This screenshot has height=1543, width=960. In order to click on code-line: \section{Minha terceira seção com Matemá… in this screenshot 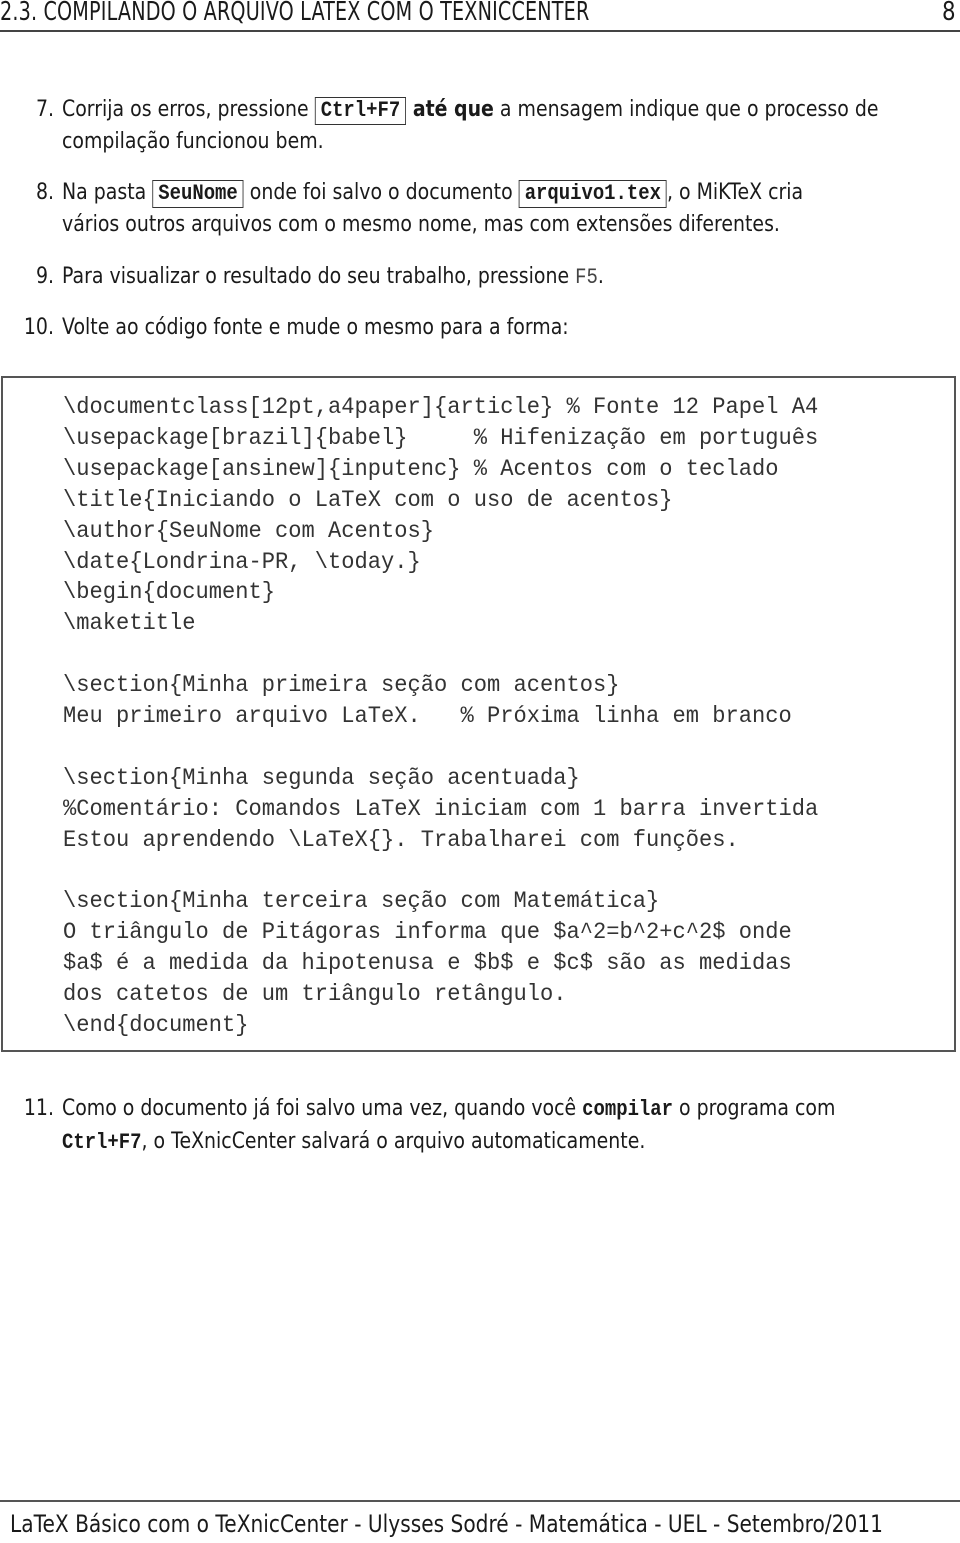, I will do `click(361, 901)`.